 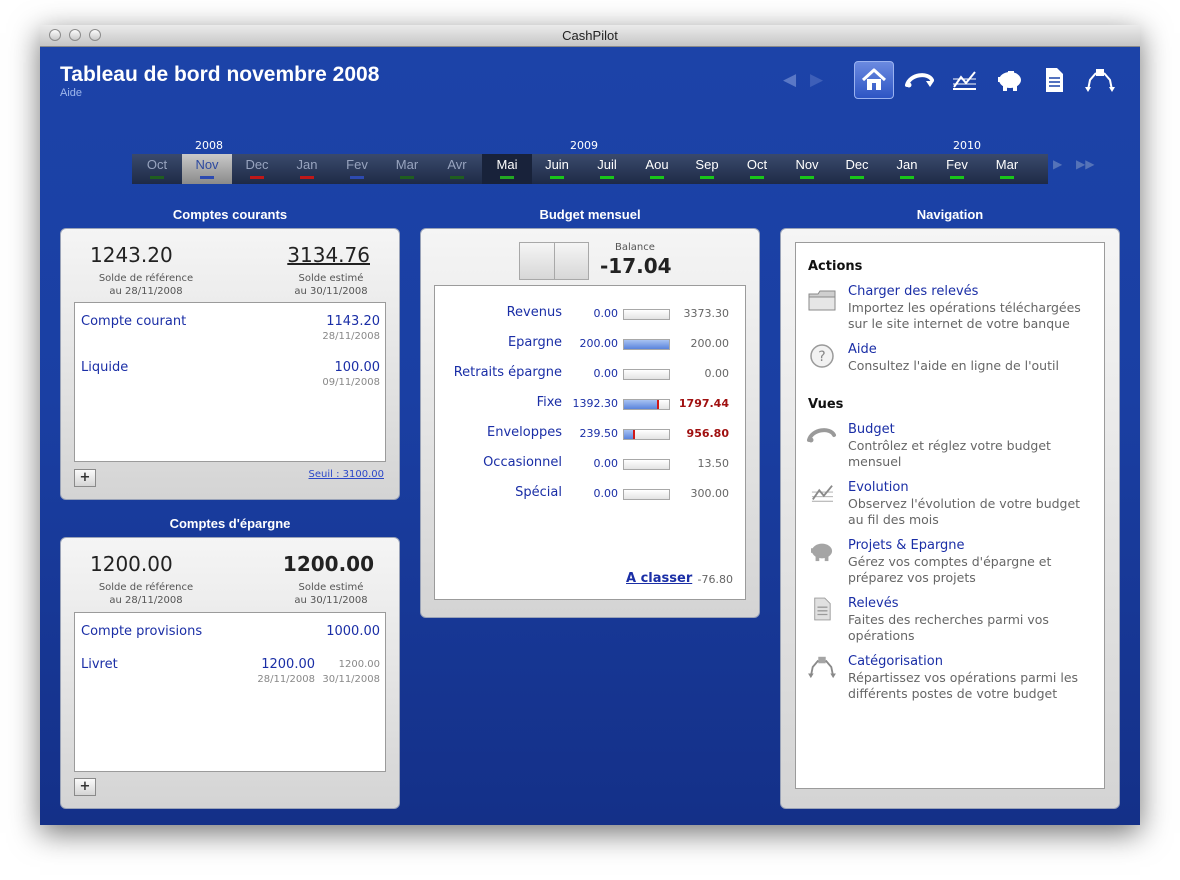 What do you see at coordinates (599, 433) in the screenshot?
I see `budget-actual-value: 239.50` at bounding box center [599, 433].